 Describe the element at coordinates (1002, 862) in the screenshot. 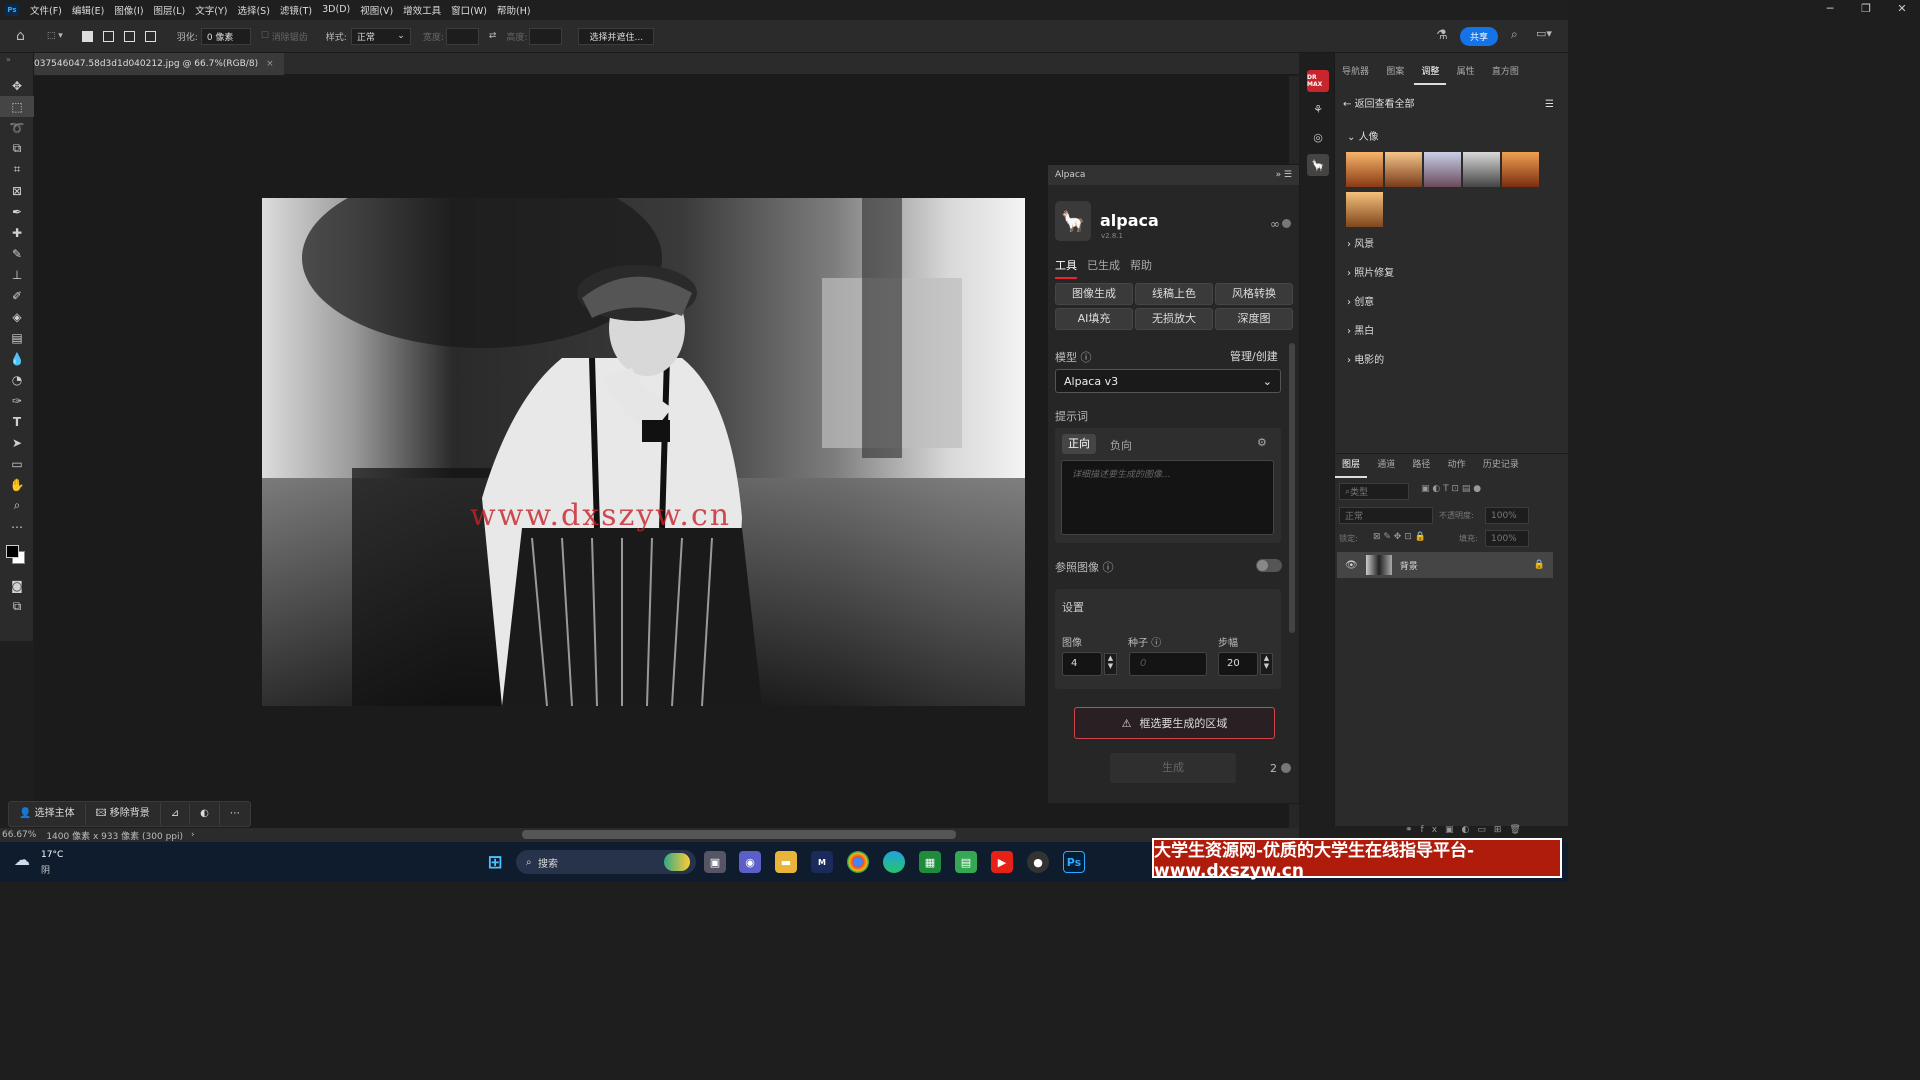

I see `youtube-icon: ▶` at that location.